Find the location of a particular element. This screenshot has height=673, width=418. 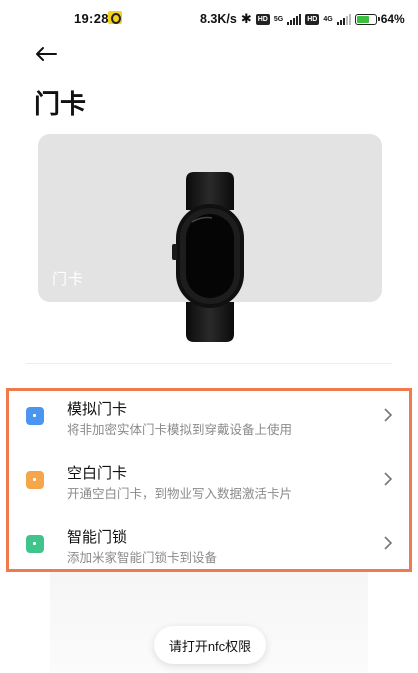

battery-icon is located at coordinates (367, 19).